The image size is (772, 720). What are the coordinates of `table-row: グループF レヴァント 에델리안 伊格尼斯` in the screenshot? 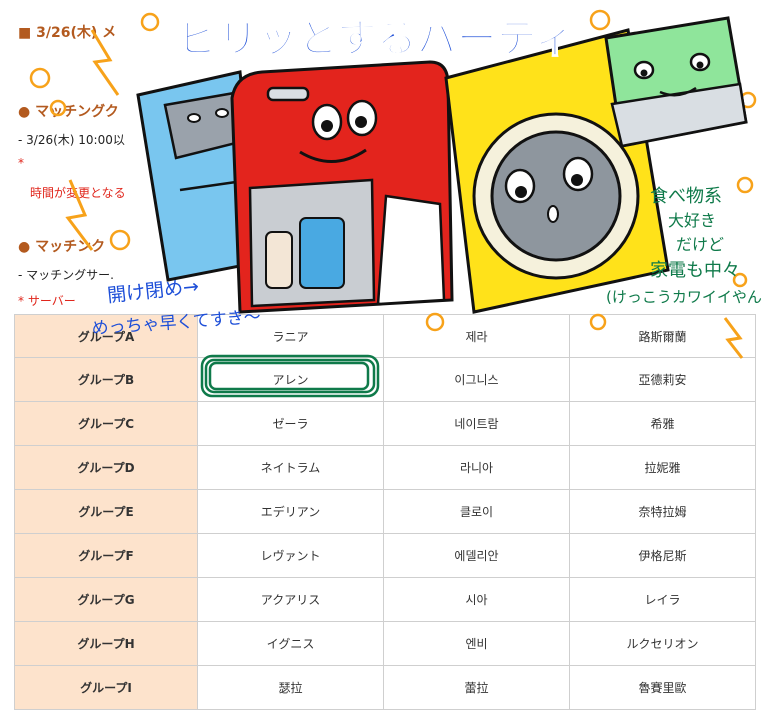 It's located at (385, 555).